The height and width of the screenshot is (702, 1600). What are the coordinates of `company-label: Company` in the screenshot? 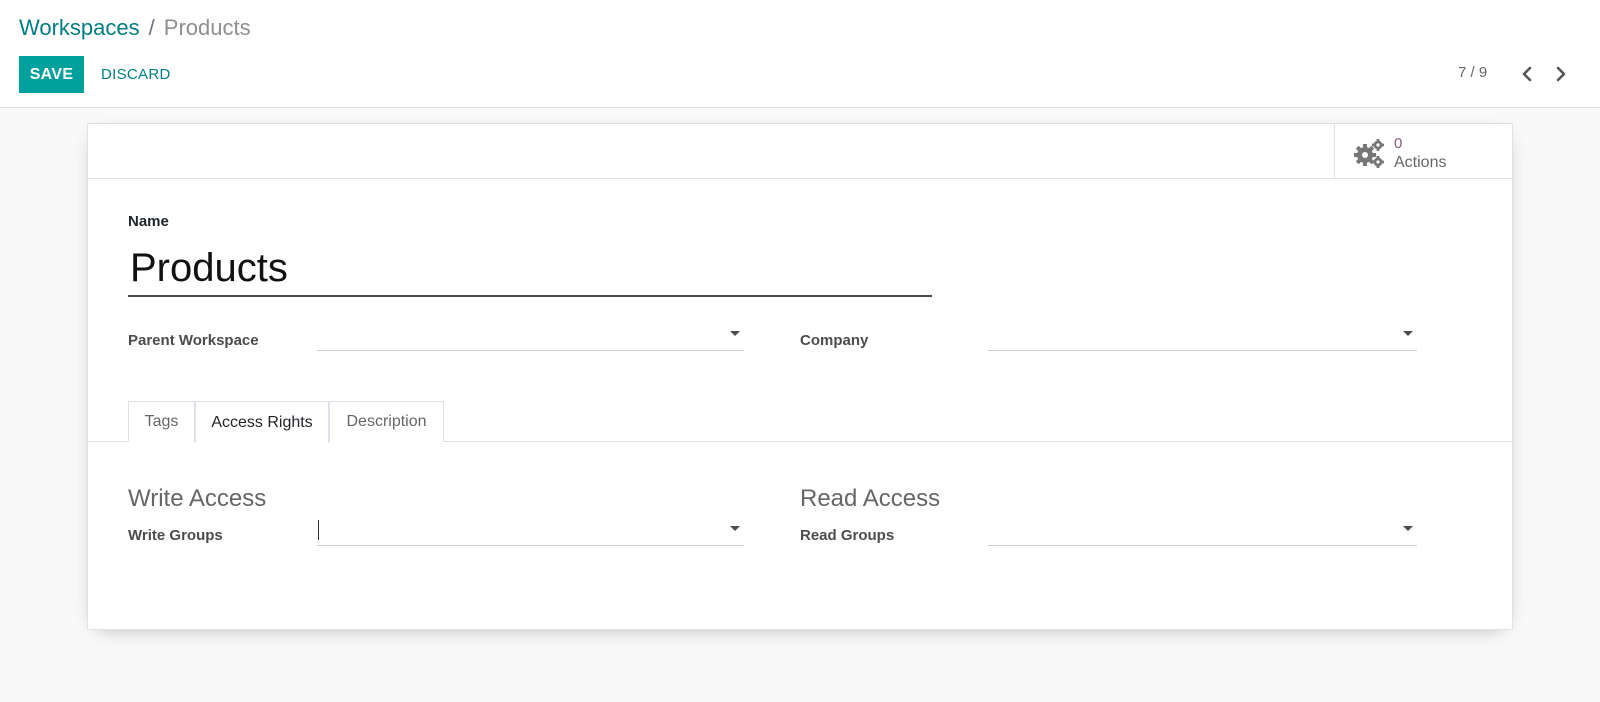 It's located at (834, 340).